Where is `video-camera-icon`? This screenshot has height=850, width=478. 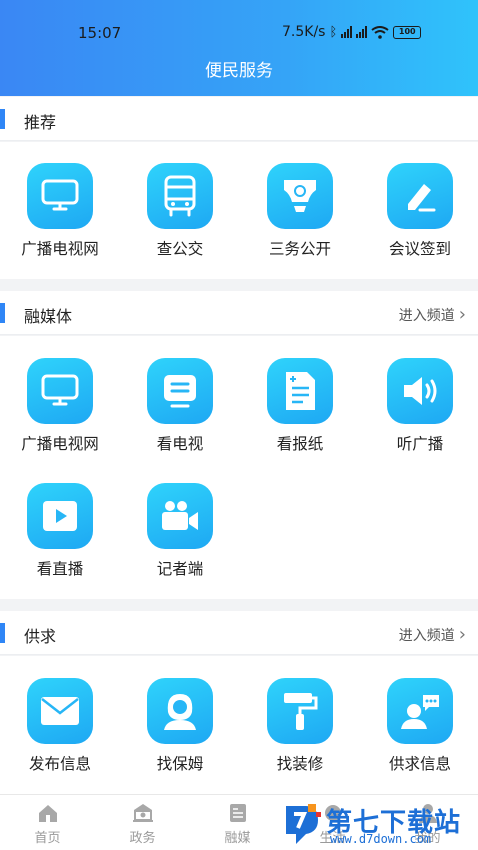
video-camera-icon is located at coordinates (180, 516).